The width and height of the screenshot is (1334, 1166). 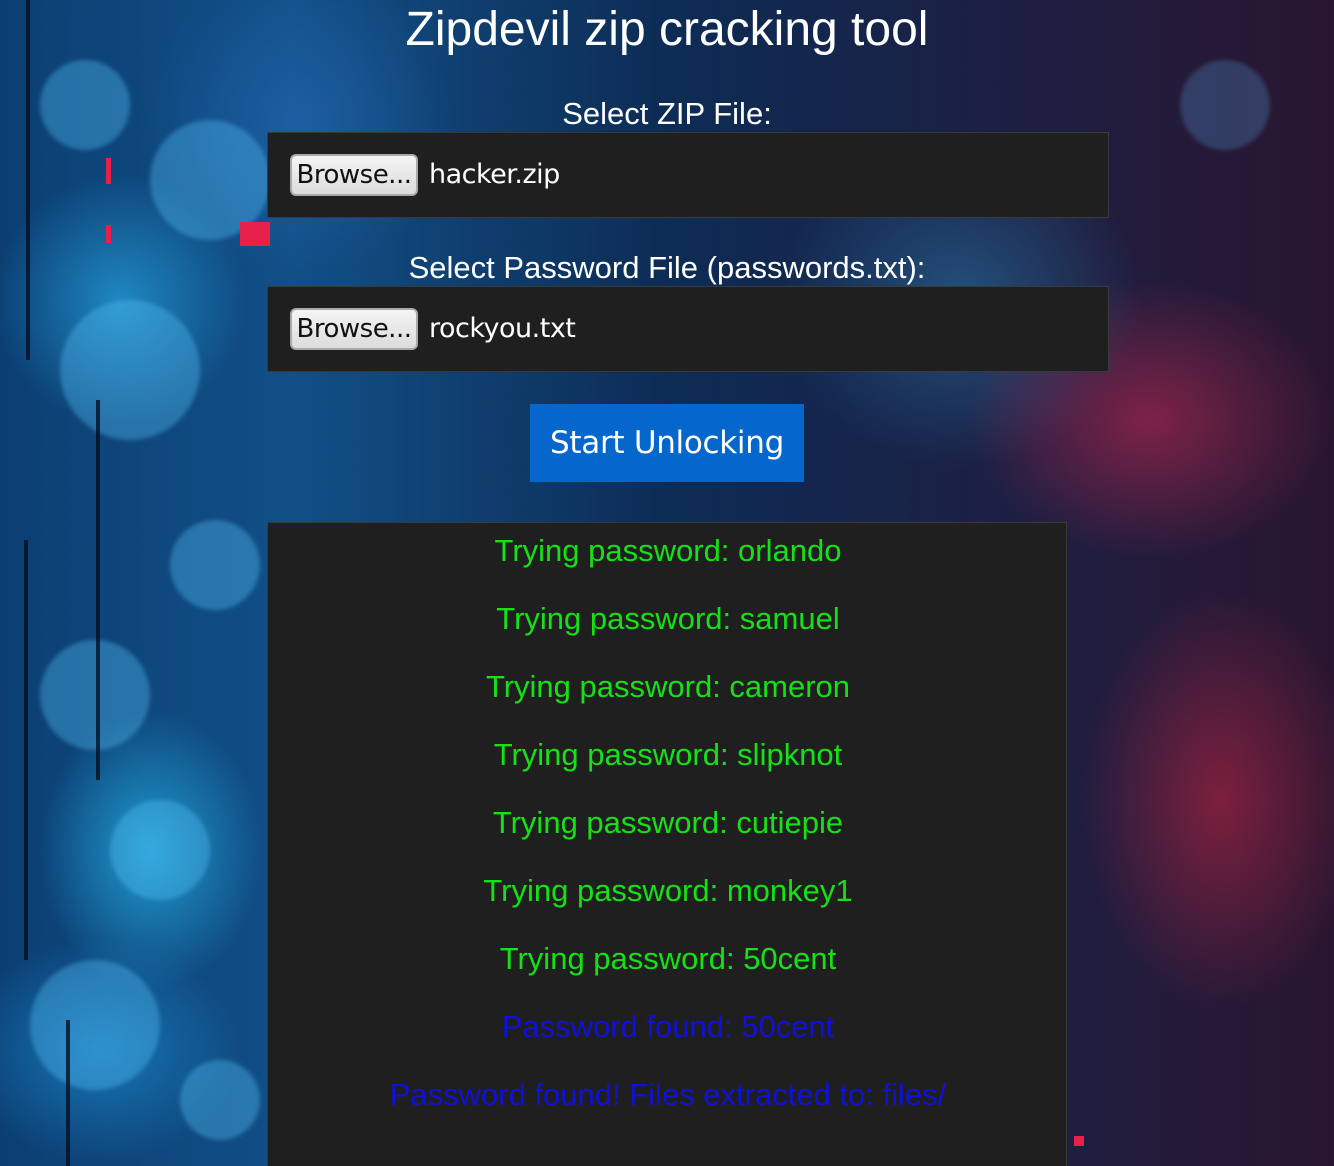 What do you see at coordinates (668, 822) in the screenshot?
I see `log-line: Trying password: cutiepie` at bounding box center [668, 822].